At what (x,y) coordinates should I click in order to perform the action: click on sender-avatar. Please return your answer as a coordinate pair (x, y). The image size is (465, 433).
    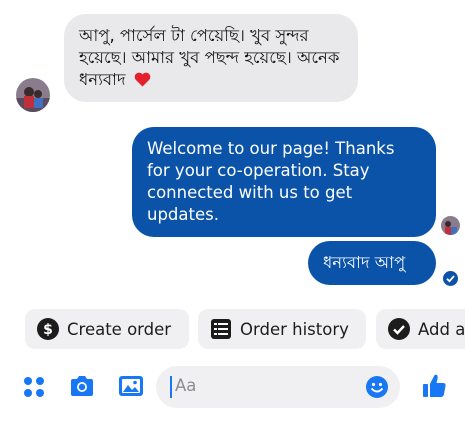
    Looking at the image, I should click on (33, 95).